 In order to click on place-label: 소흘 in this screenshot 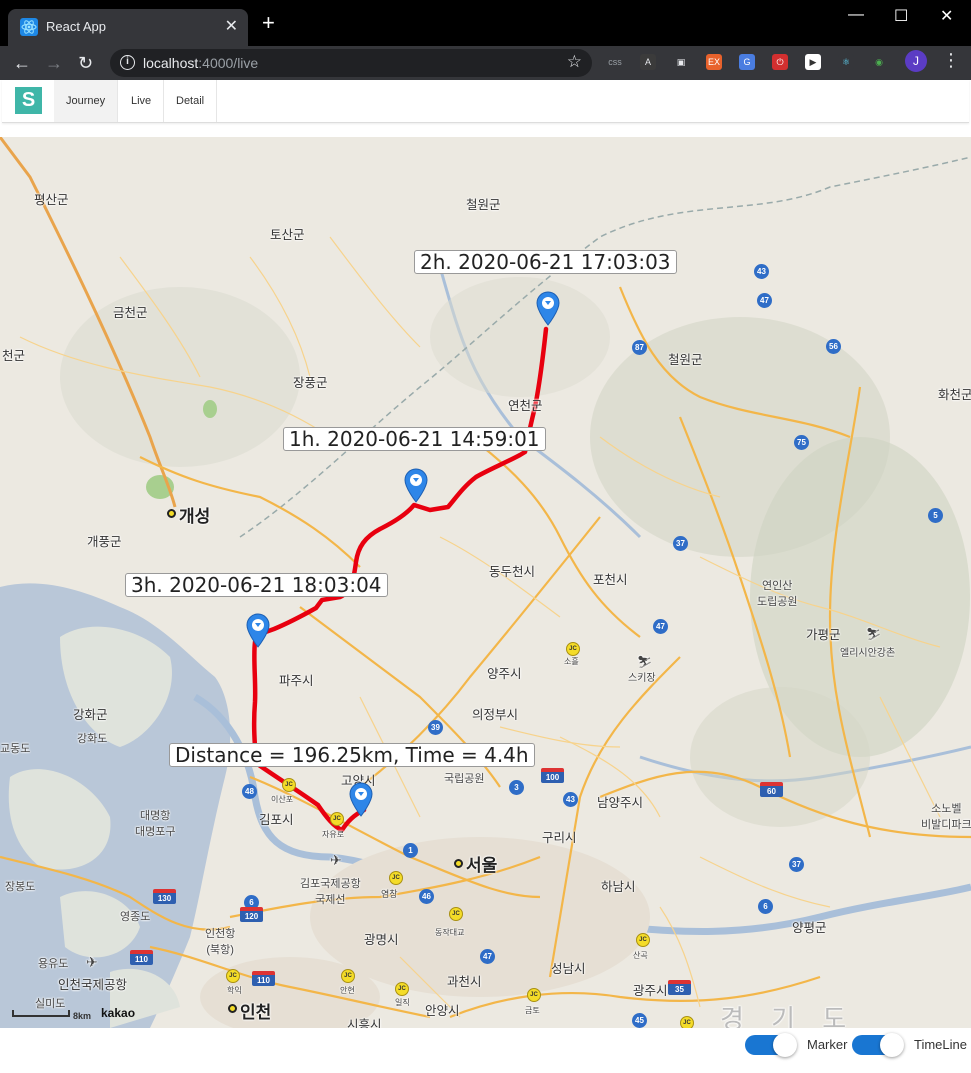, I will do `click(571, 661)`.